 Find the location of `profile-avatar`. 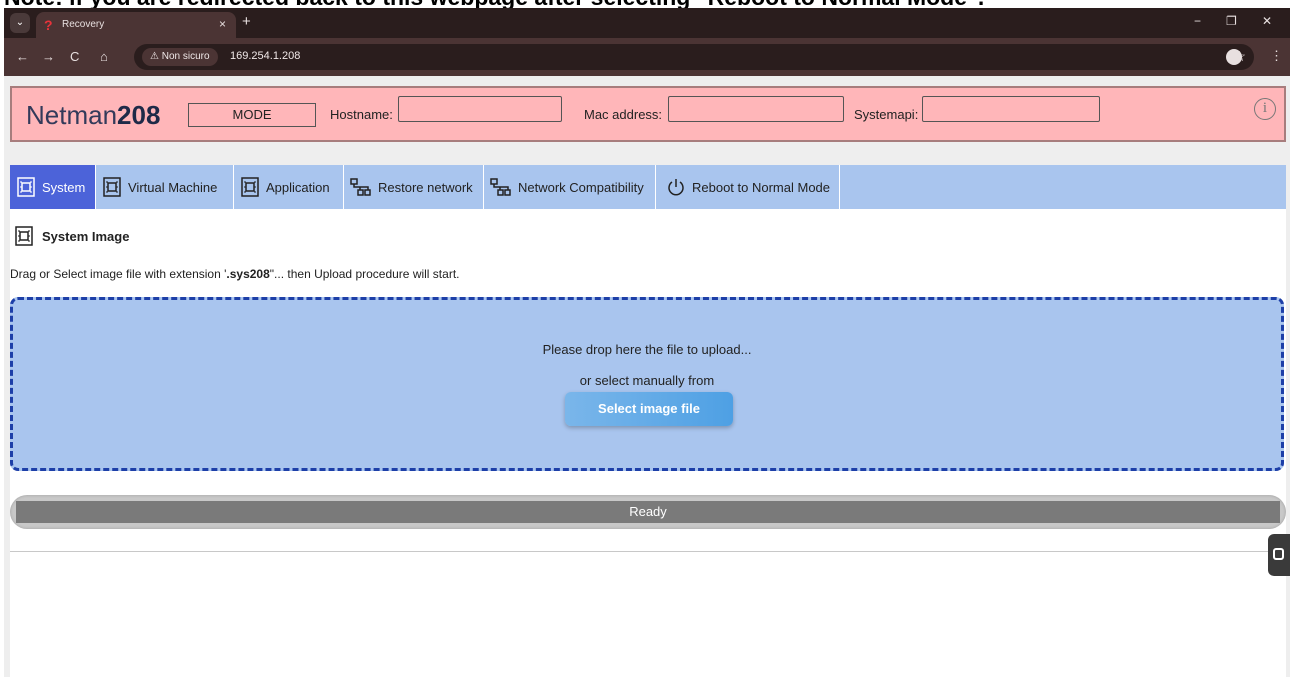

profile-avatar is located at coordinates (1234, 57).